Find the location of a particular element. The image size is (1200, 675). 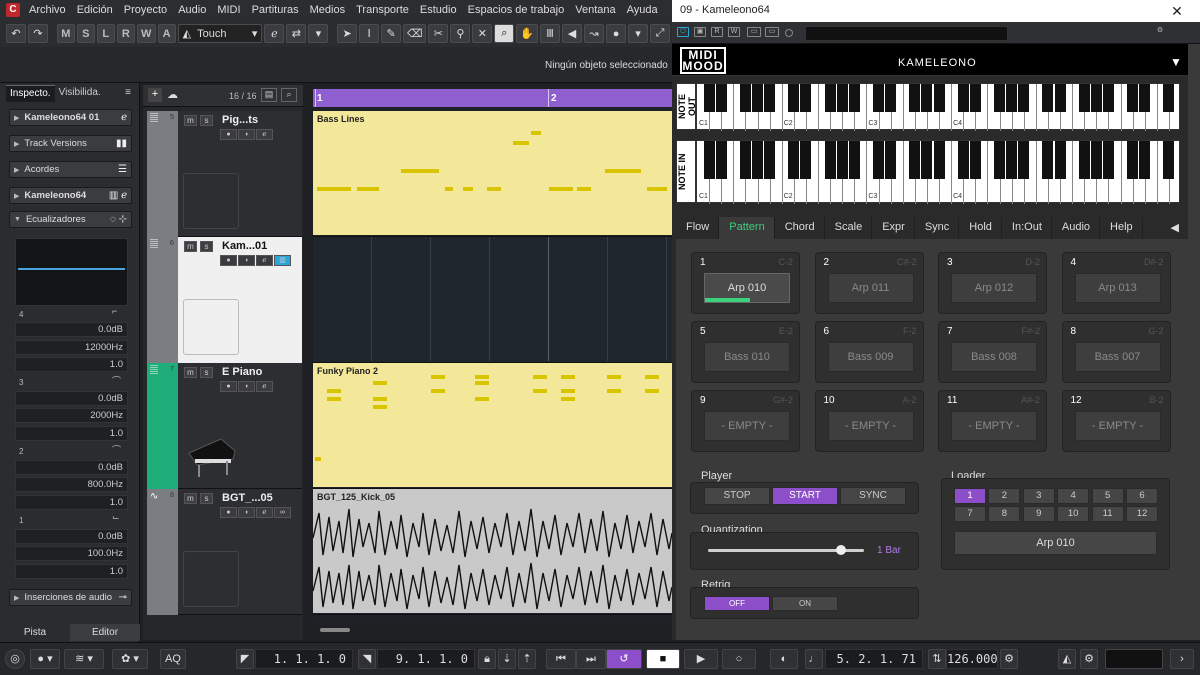

retrig-on-button: ON is located at coordinates (805, 603).